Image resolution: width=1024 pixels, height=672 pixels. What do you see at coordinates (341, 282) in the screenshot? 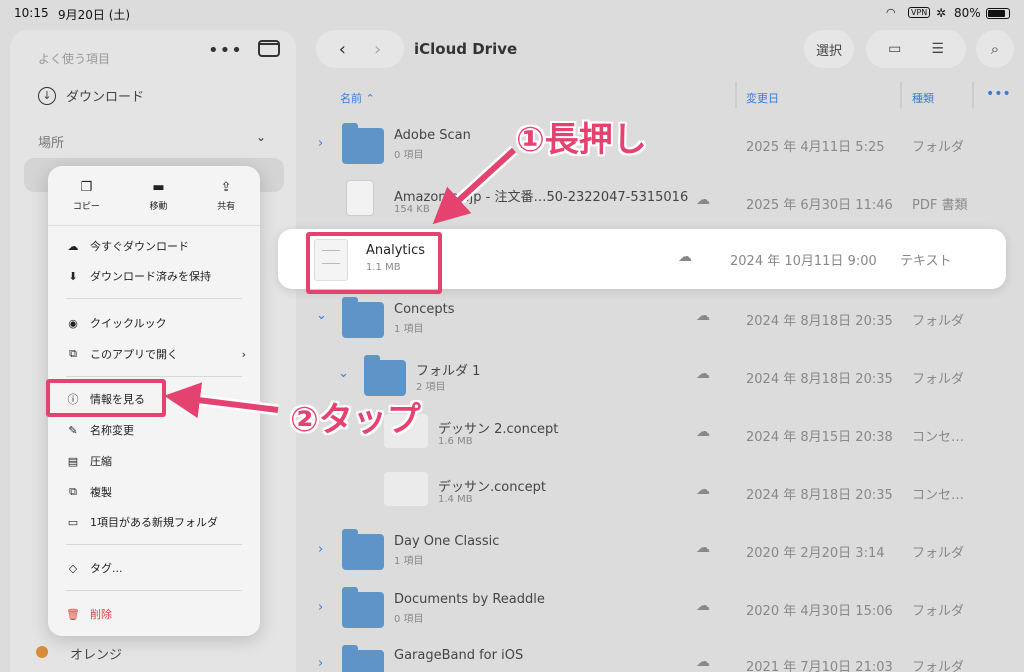
I see `annotation-arrows` at bounding box center [341, 282].